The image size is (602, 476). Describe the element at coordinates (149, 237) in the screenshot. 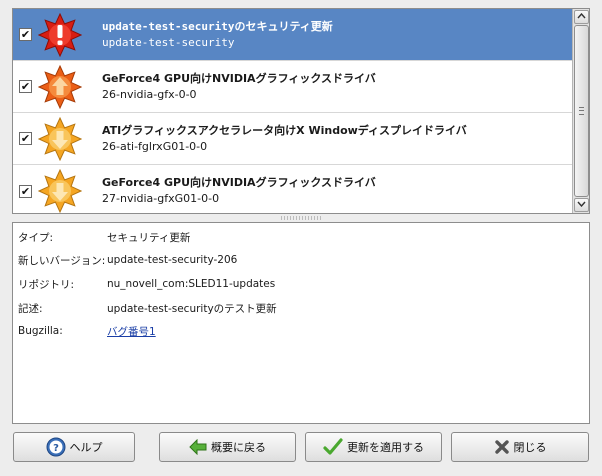

I see `detail-value: セキュリティ更新` at that location.